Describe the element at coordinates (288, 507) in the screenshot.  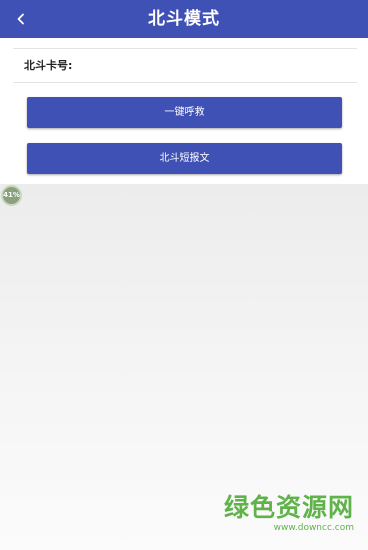
I see `watermark-title: 绿色资源网` at that location.